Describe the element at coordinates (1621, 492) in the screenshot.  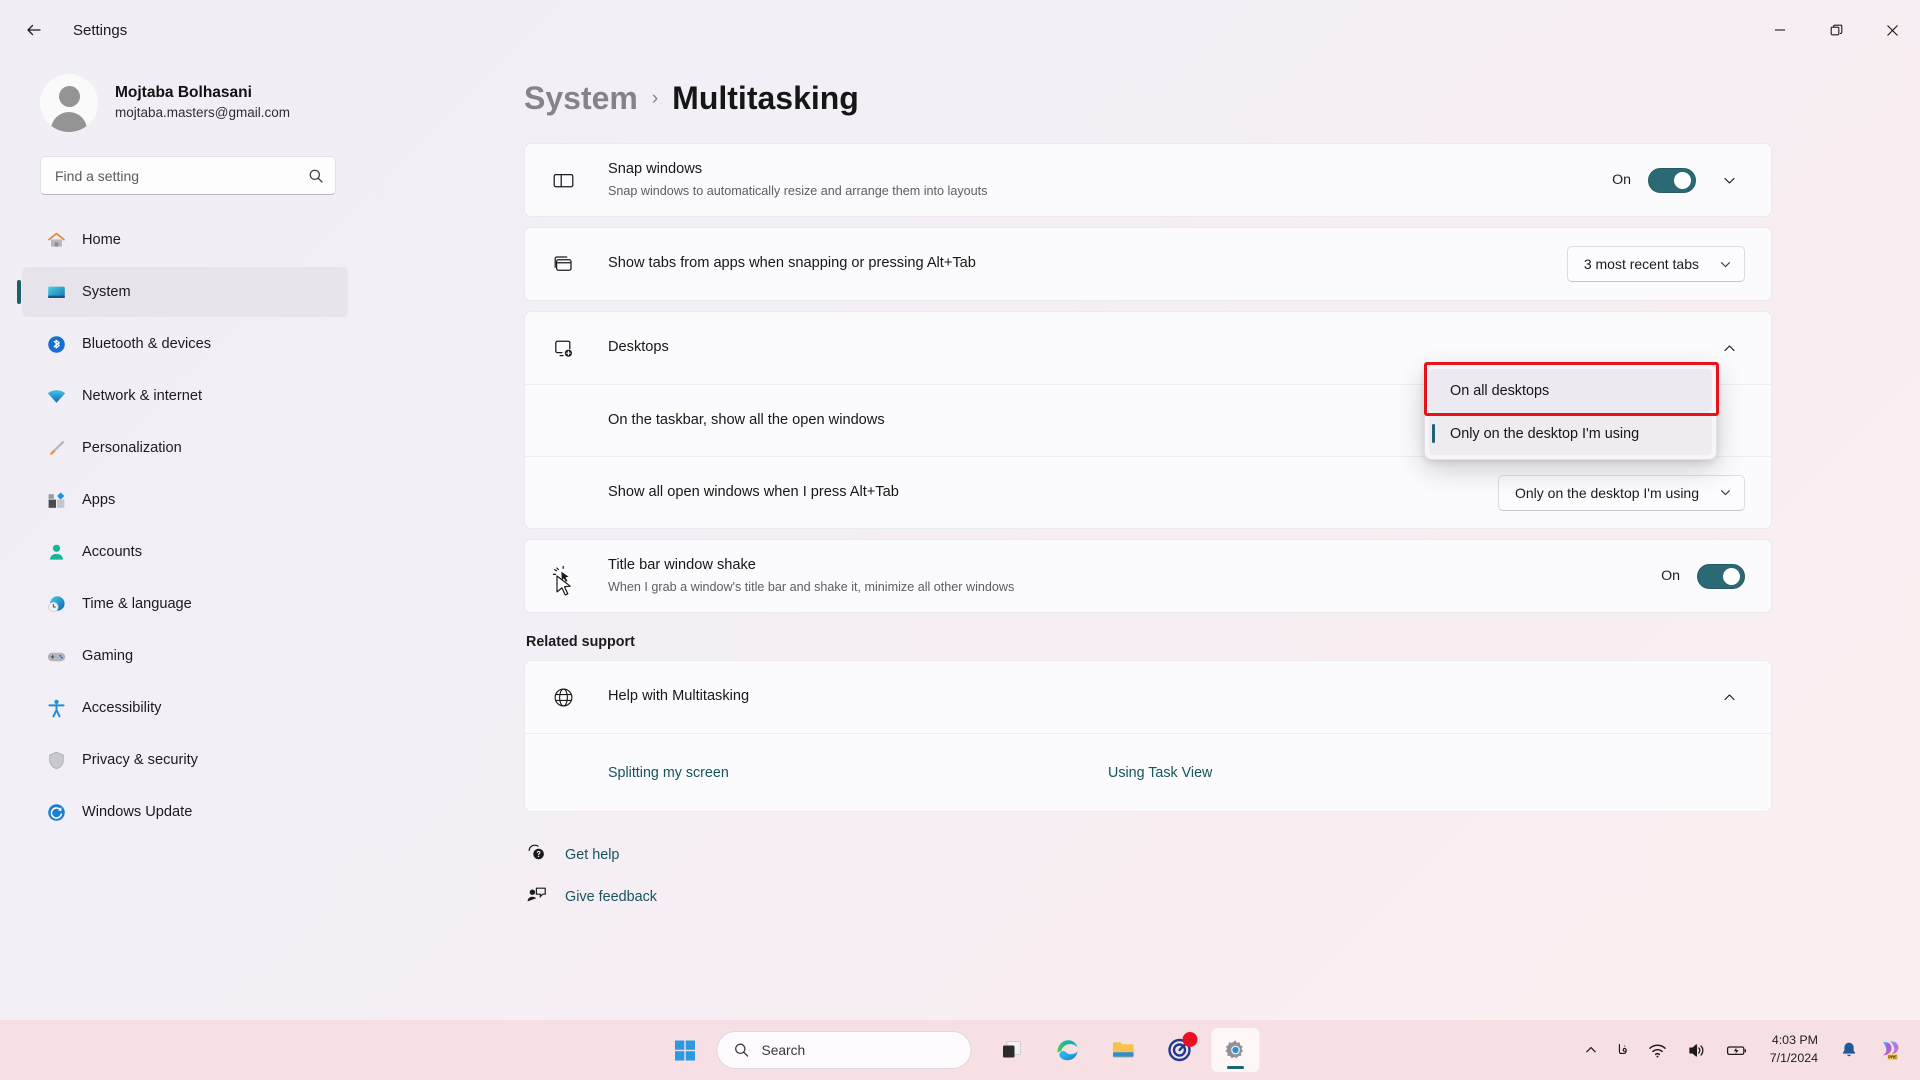
I see `alt-tab-windows-dropdown: Only on the desktop I'm using` at that location.